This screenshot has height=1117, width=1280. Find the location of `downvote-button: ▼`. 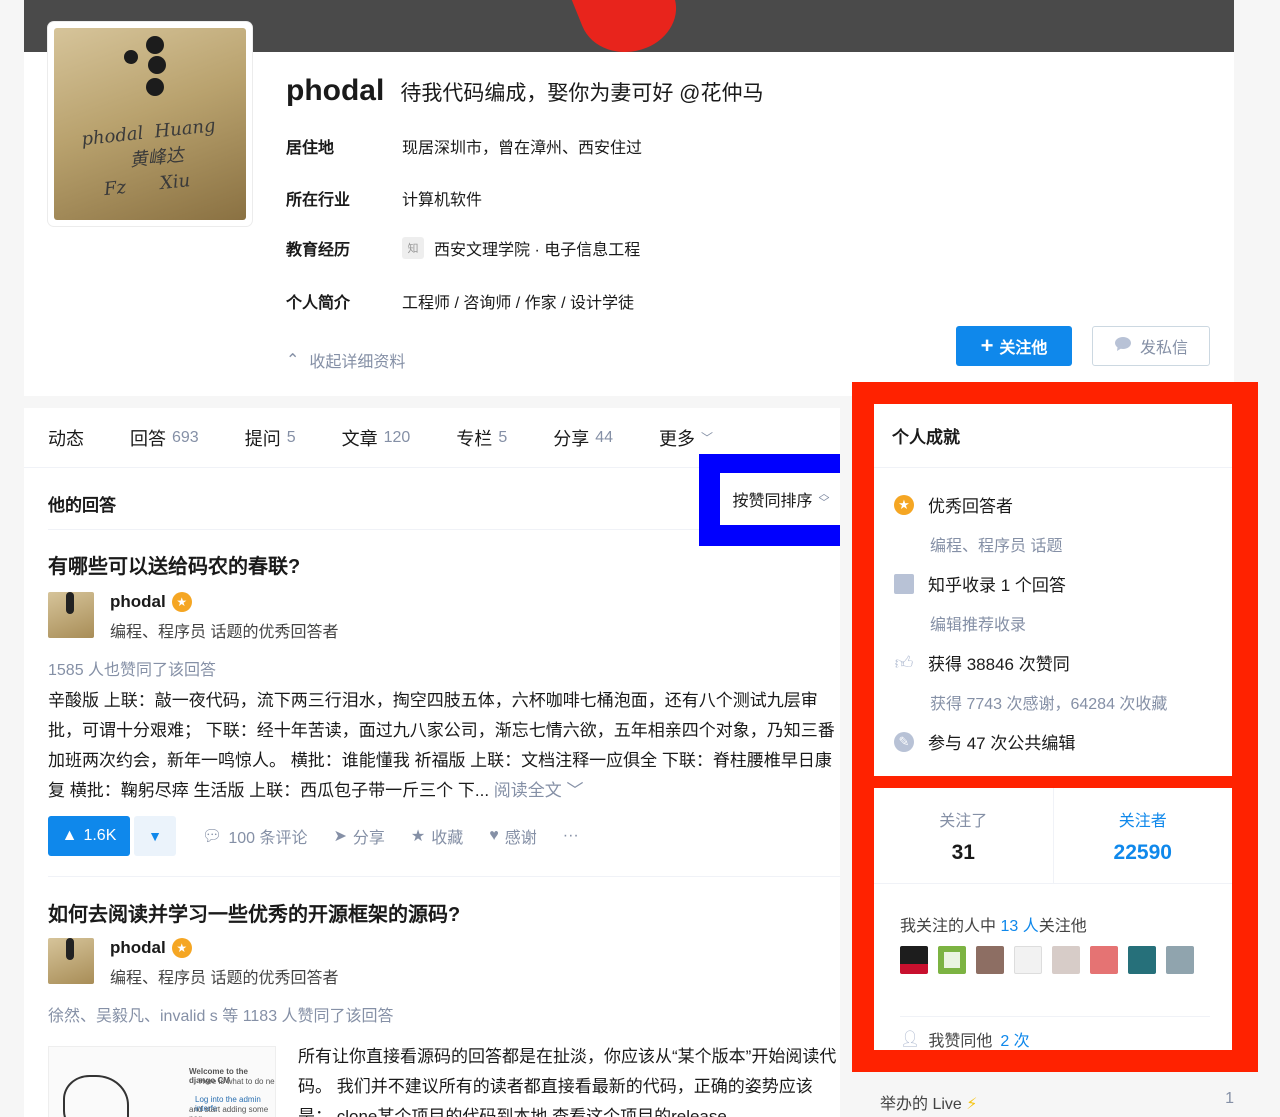

downvote-button: ▼ is located at coordinates (155, 836).